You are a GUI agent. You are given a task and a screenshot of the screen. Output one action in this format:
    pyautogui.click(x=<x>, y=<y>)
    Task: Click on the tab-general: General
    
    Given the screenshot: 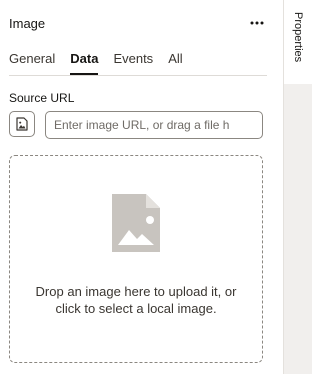 What is the action you would take?
    pyautogui.click(x=32, y=60)
    